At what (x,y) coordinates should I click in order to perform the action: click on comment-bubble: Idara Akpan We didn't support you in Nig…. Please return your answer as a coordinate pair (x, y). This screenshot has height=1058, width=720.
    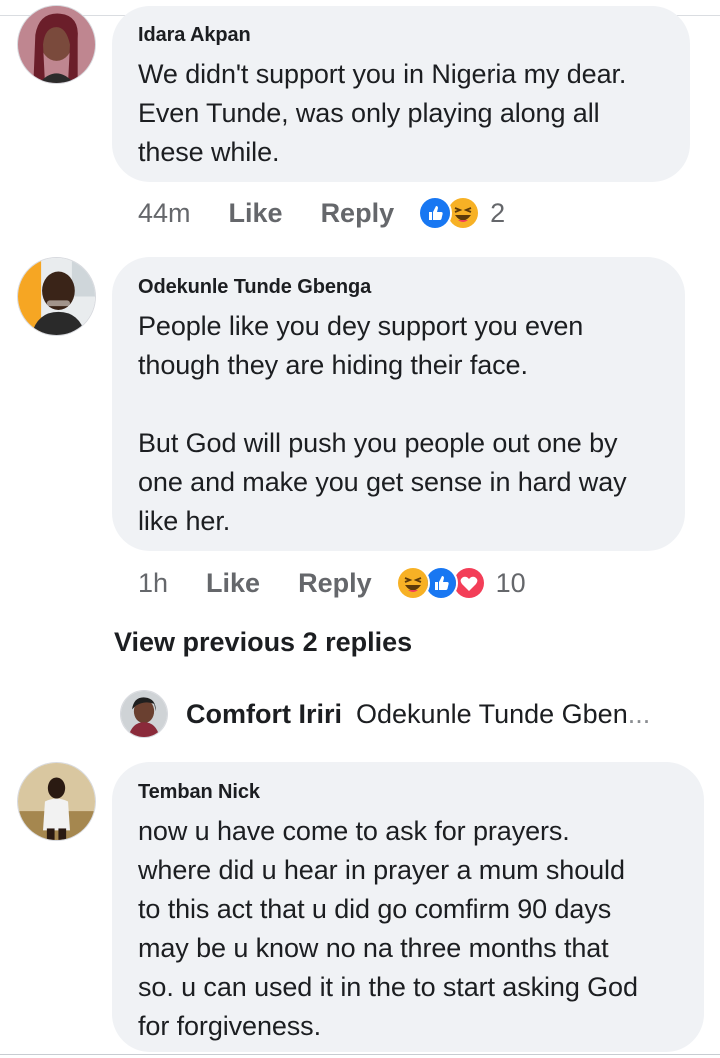
    Looking at the image, I should click on (401, 94).